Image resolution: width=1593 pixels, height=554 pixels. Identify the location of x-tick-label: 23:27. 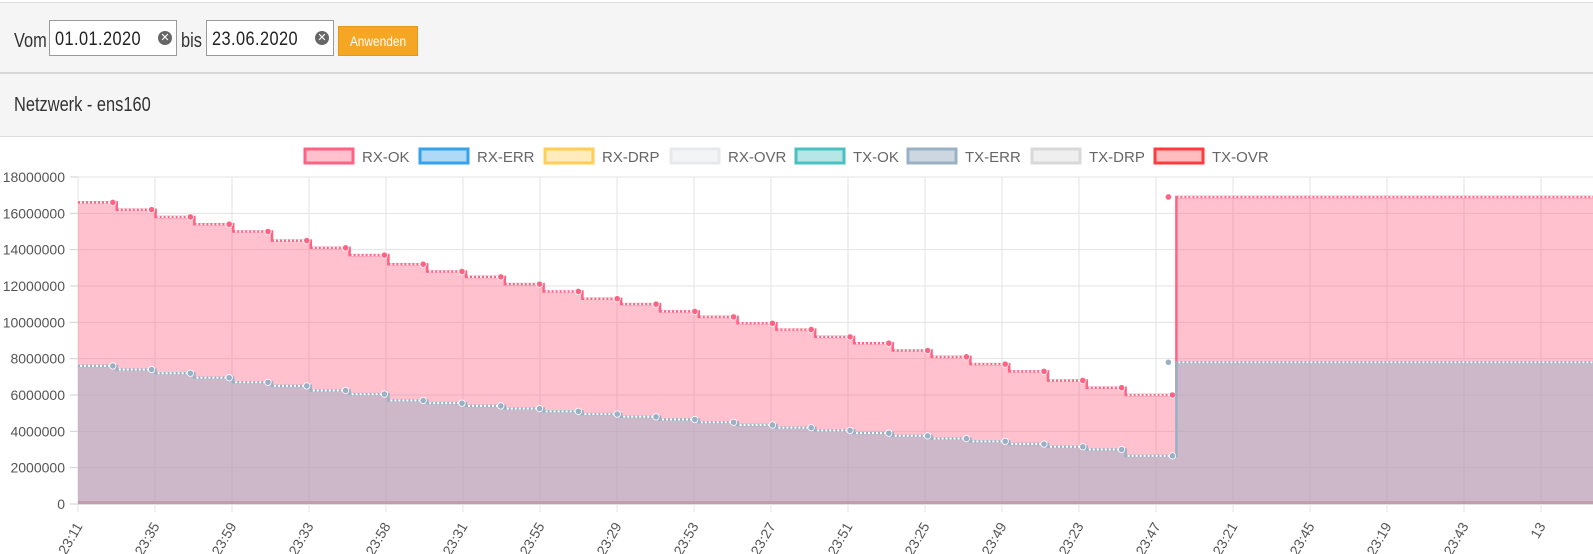
(762, 536).